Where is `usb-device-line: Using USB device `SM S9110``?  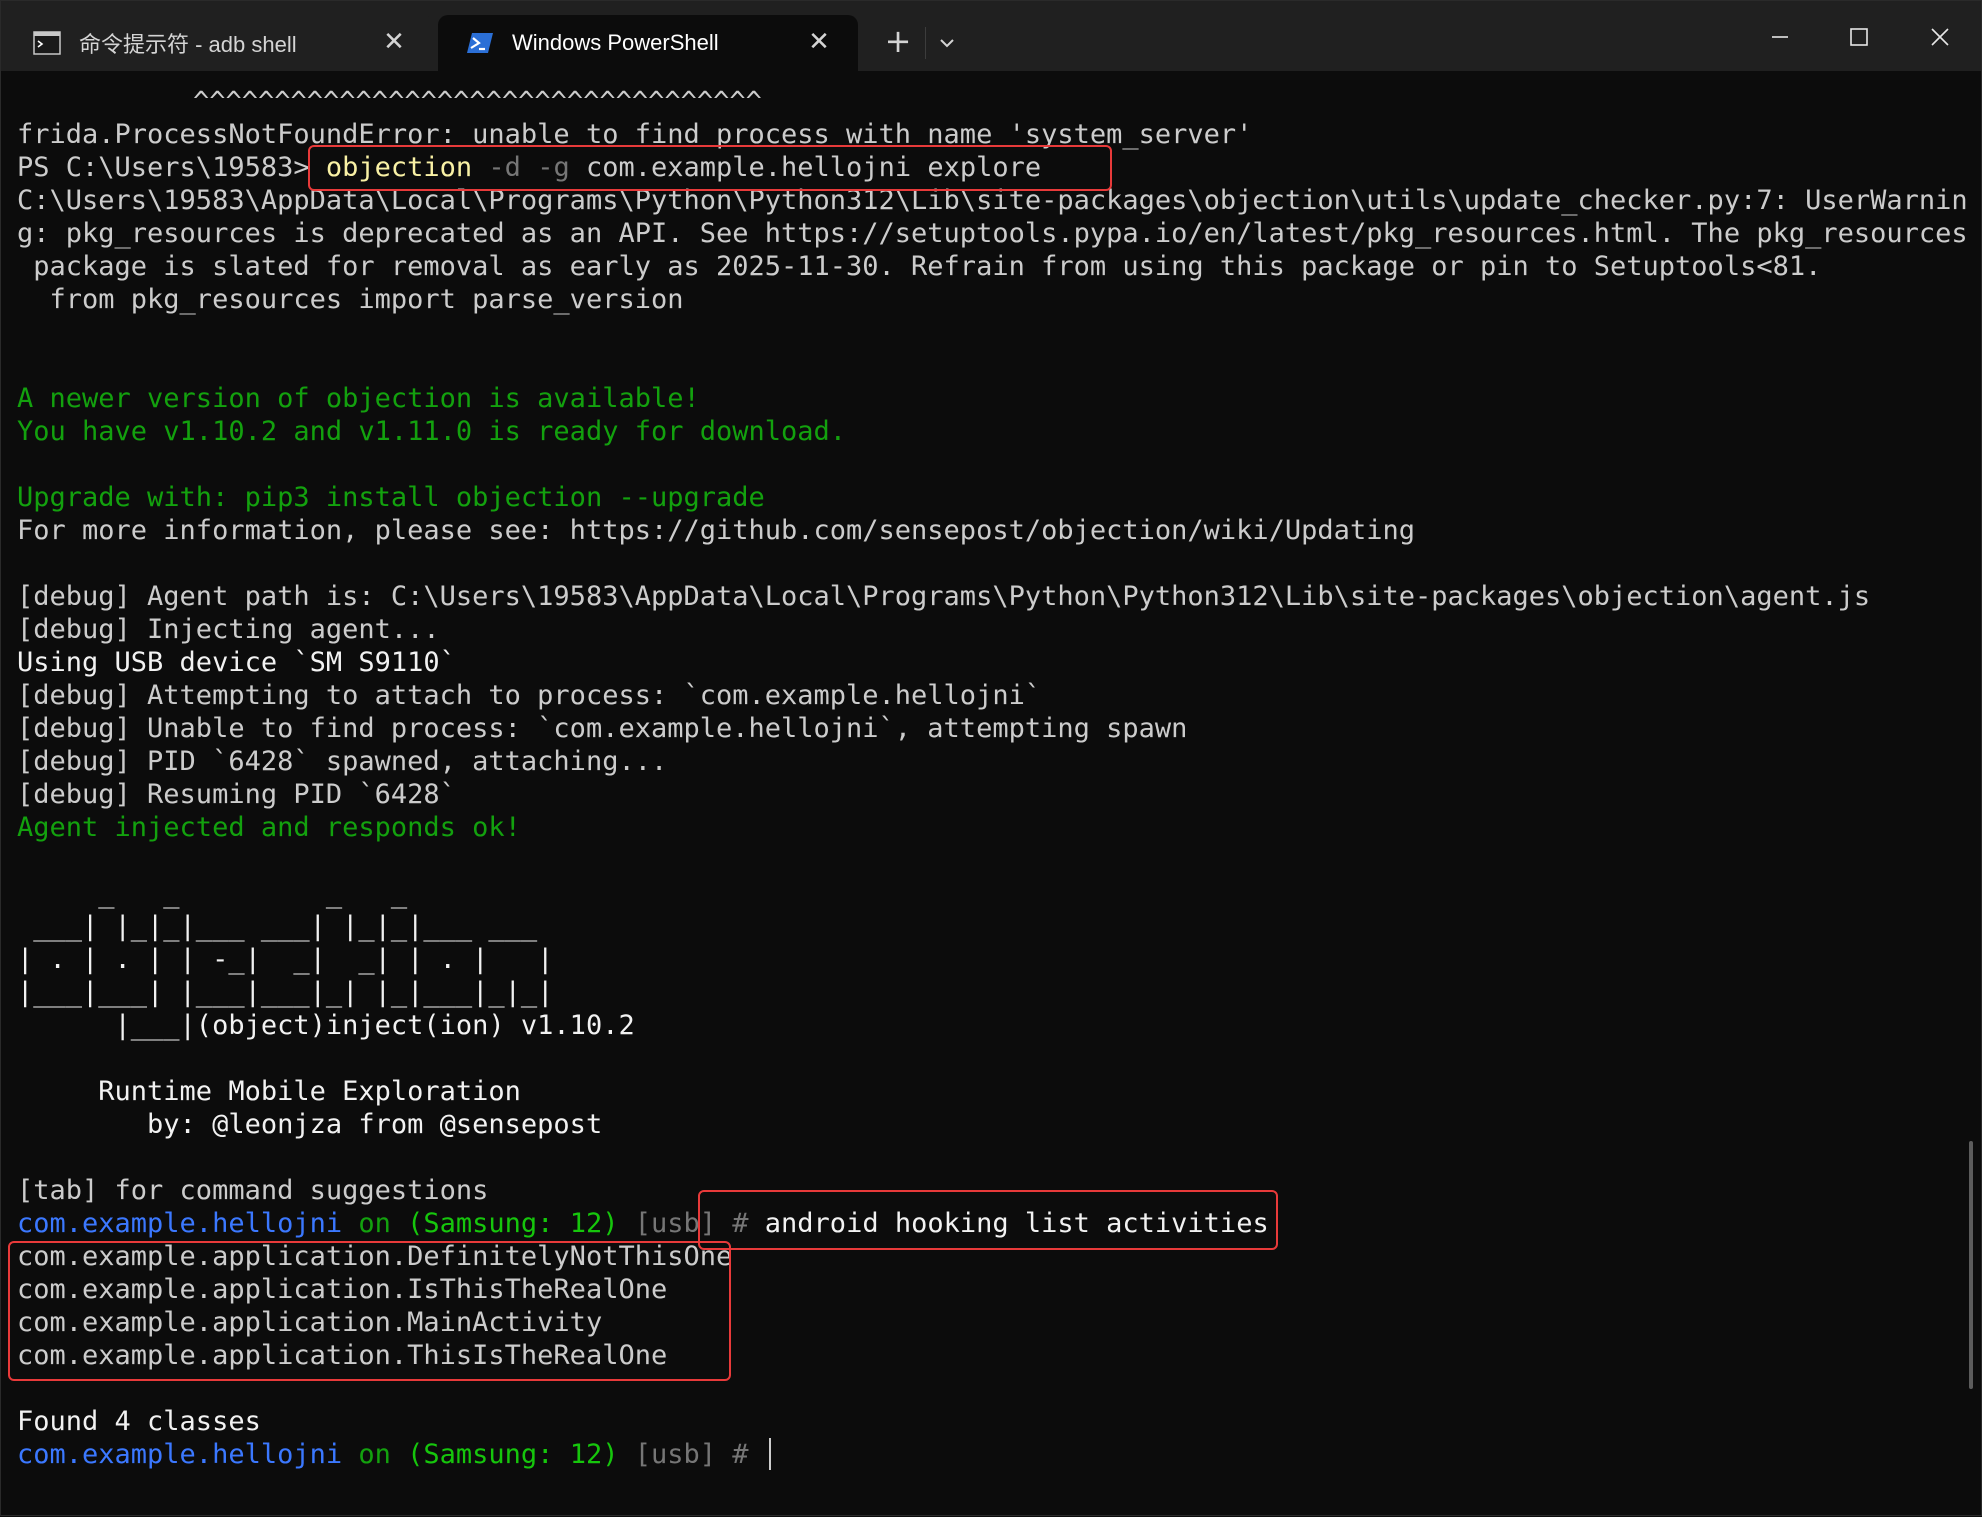 usb-device-line: Using USB device `SM S9110` is located at coordinates (236, 662).